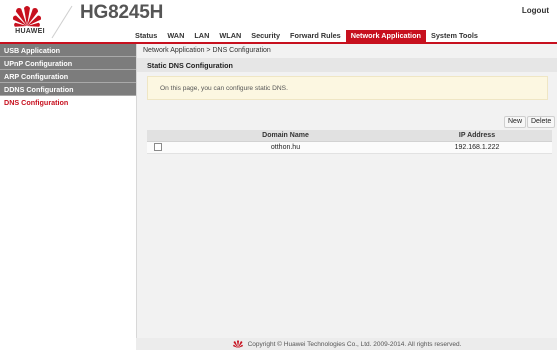  What do you see at coordinates (68, 50) in the screenshot?
I see `sidebar-item-usb-application: USB Application` at bounding box center [68, 50].